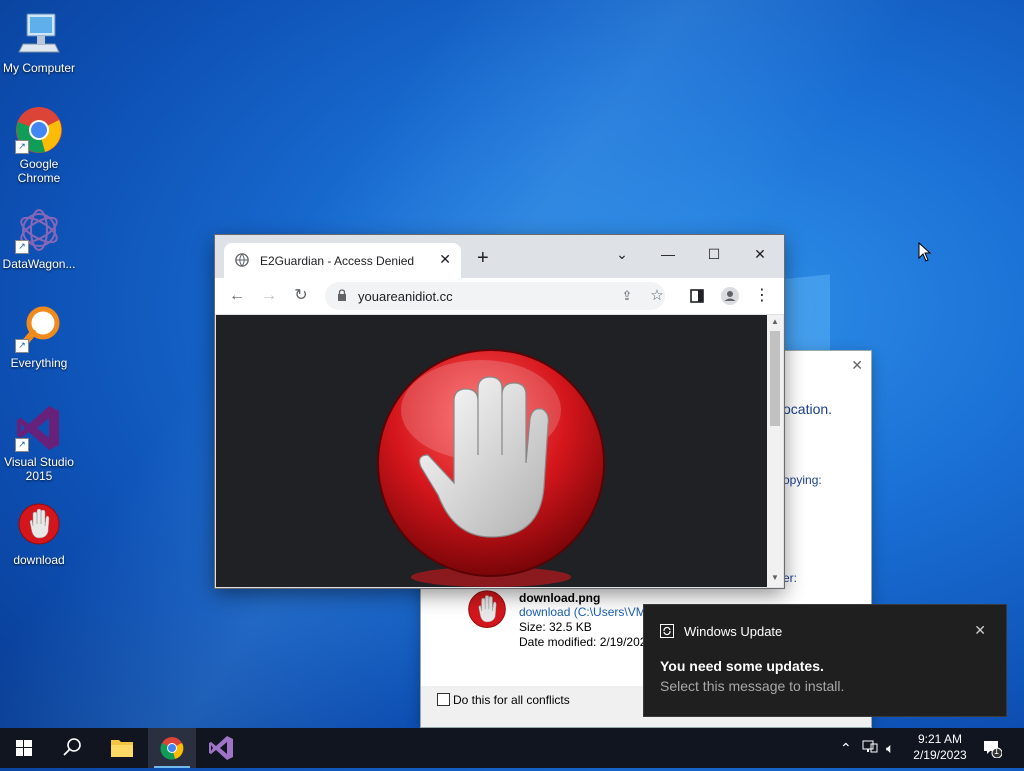  I want to click on notification-close-icon: ✕, so click(980, 630).